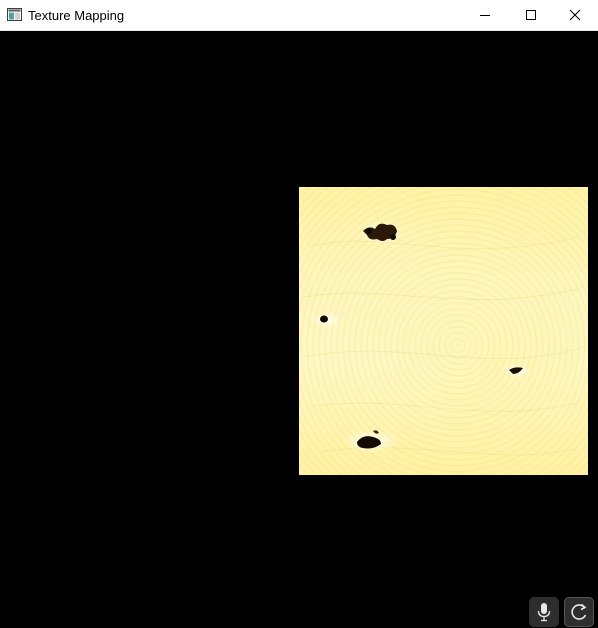 This screenshot has height=628, width=598. Describe the element at coordinates (324, 319) in the screenshot. I see `sunspot` at that location.